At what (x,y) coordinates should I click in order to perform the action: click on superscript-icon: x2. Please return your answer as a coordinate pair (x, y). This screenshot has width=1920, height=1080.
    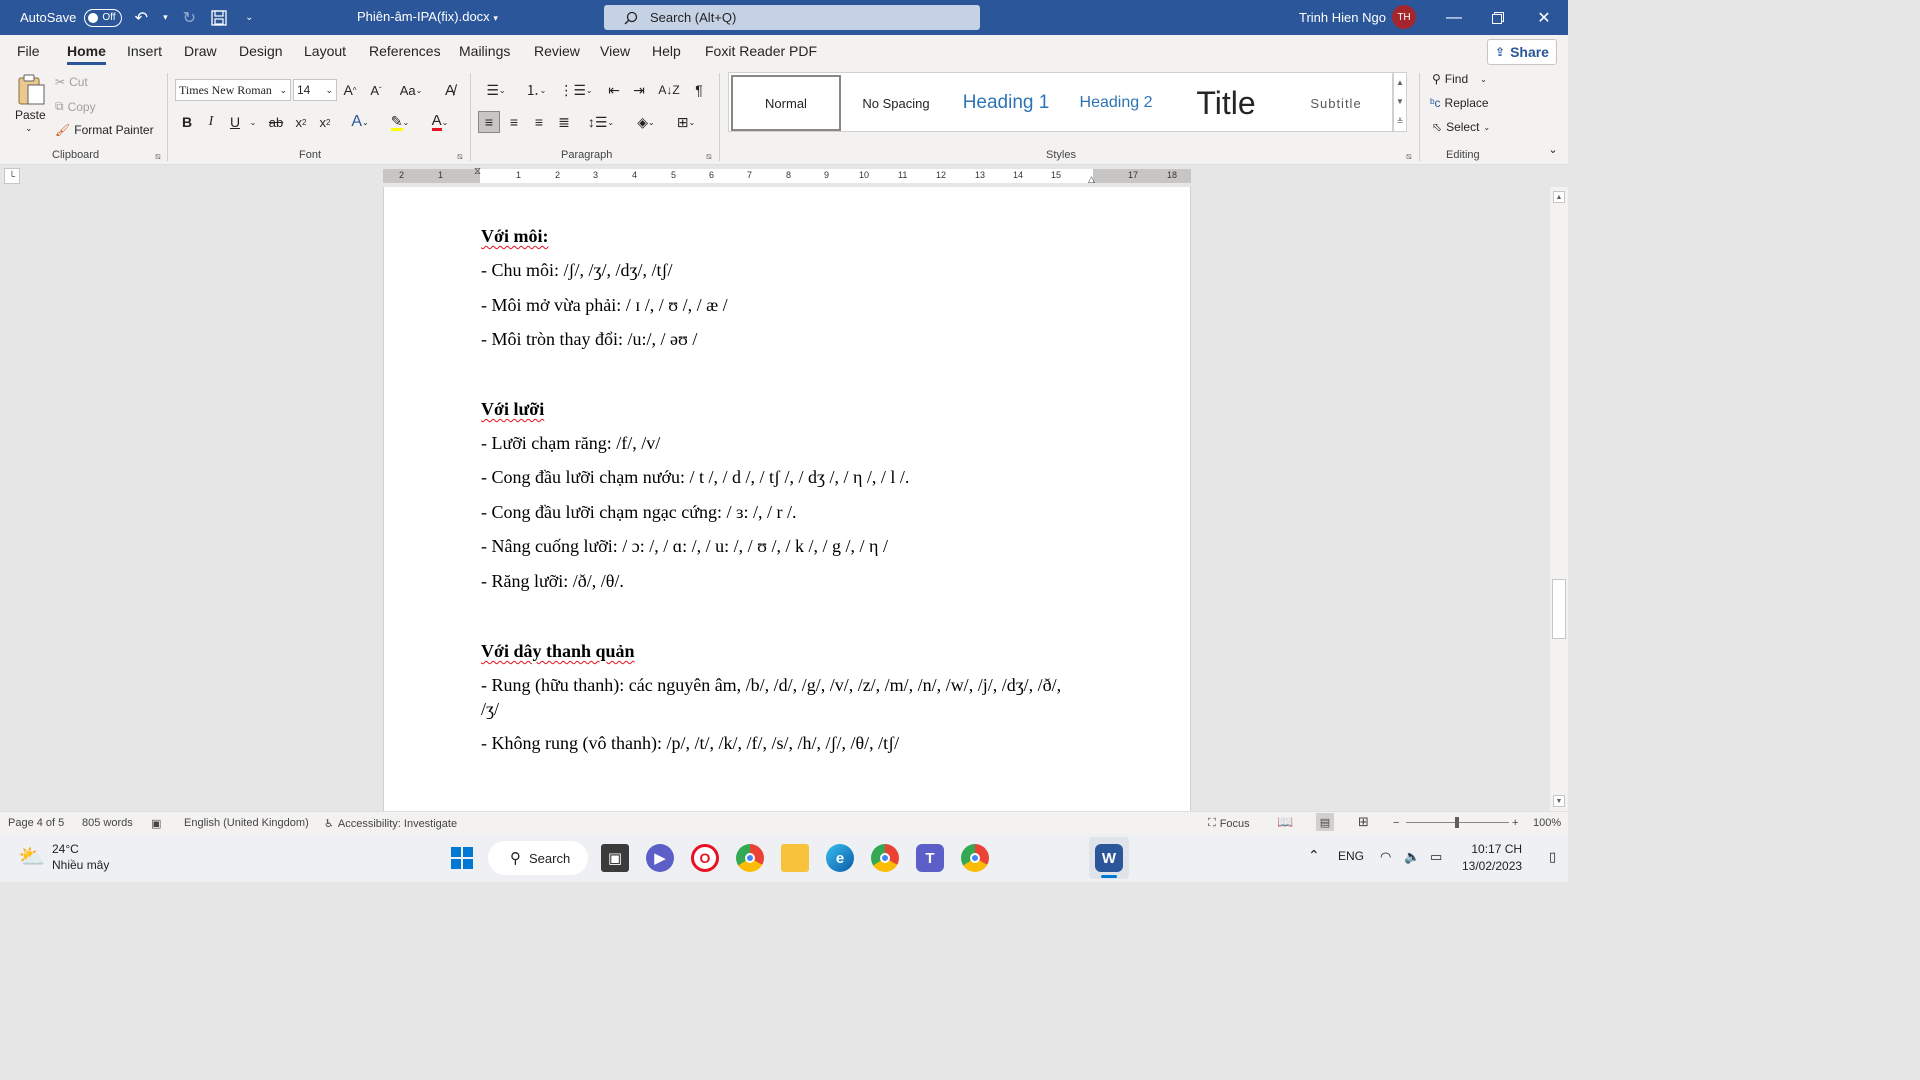
    Looking at the image, I should click on (325, 122).